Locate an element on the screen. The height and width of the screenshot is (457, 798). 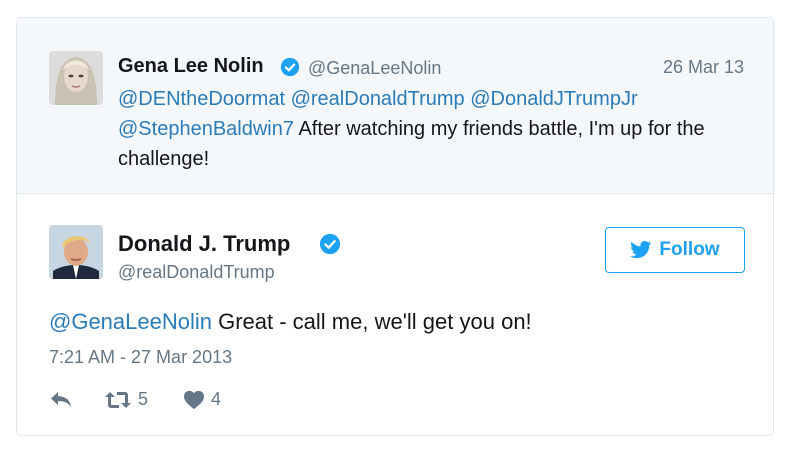
retweet-button: 5 is located at coordinates (126, 399).